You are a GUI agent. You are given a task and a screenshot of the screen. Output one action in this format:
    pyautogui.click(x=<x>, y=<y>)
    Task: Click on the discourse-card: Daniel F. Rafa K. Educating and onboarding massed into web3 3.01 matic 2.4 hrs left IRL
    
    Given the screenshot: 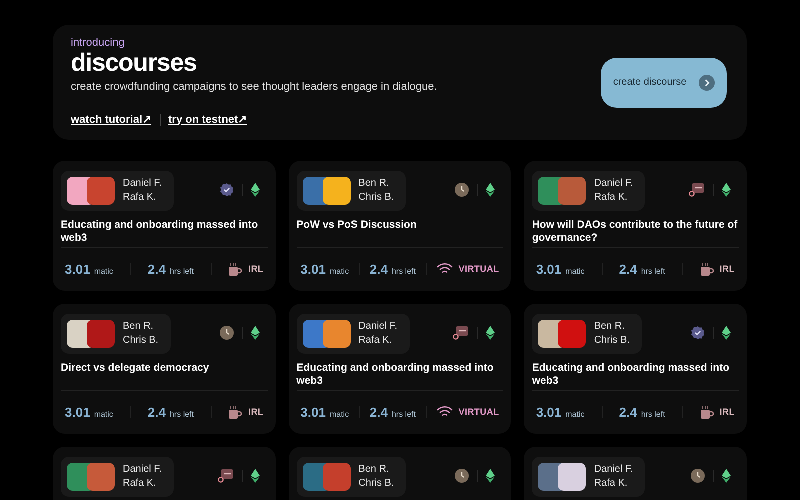 What is the action you would take?
    pyautogui.click(x=164, y=226)
    